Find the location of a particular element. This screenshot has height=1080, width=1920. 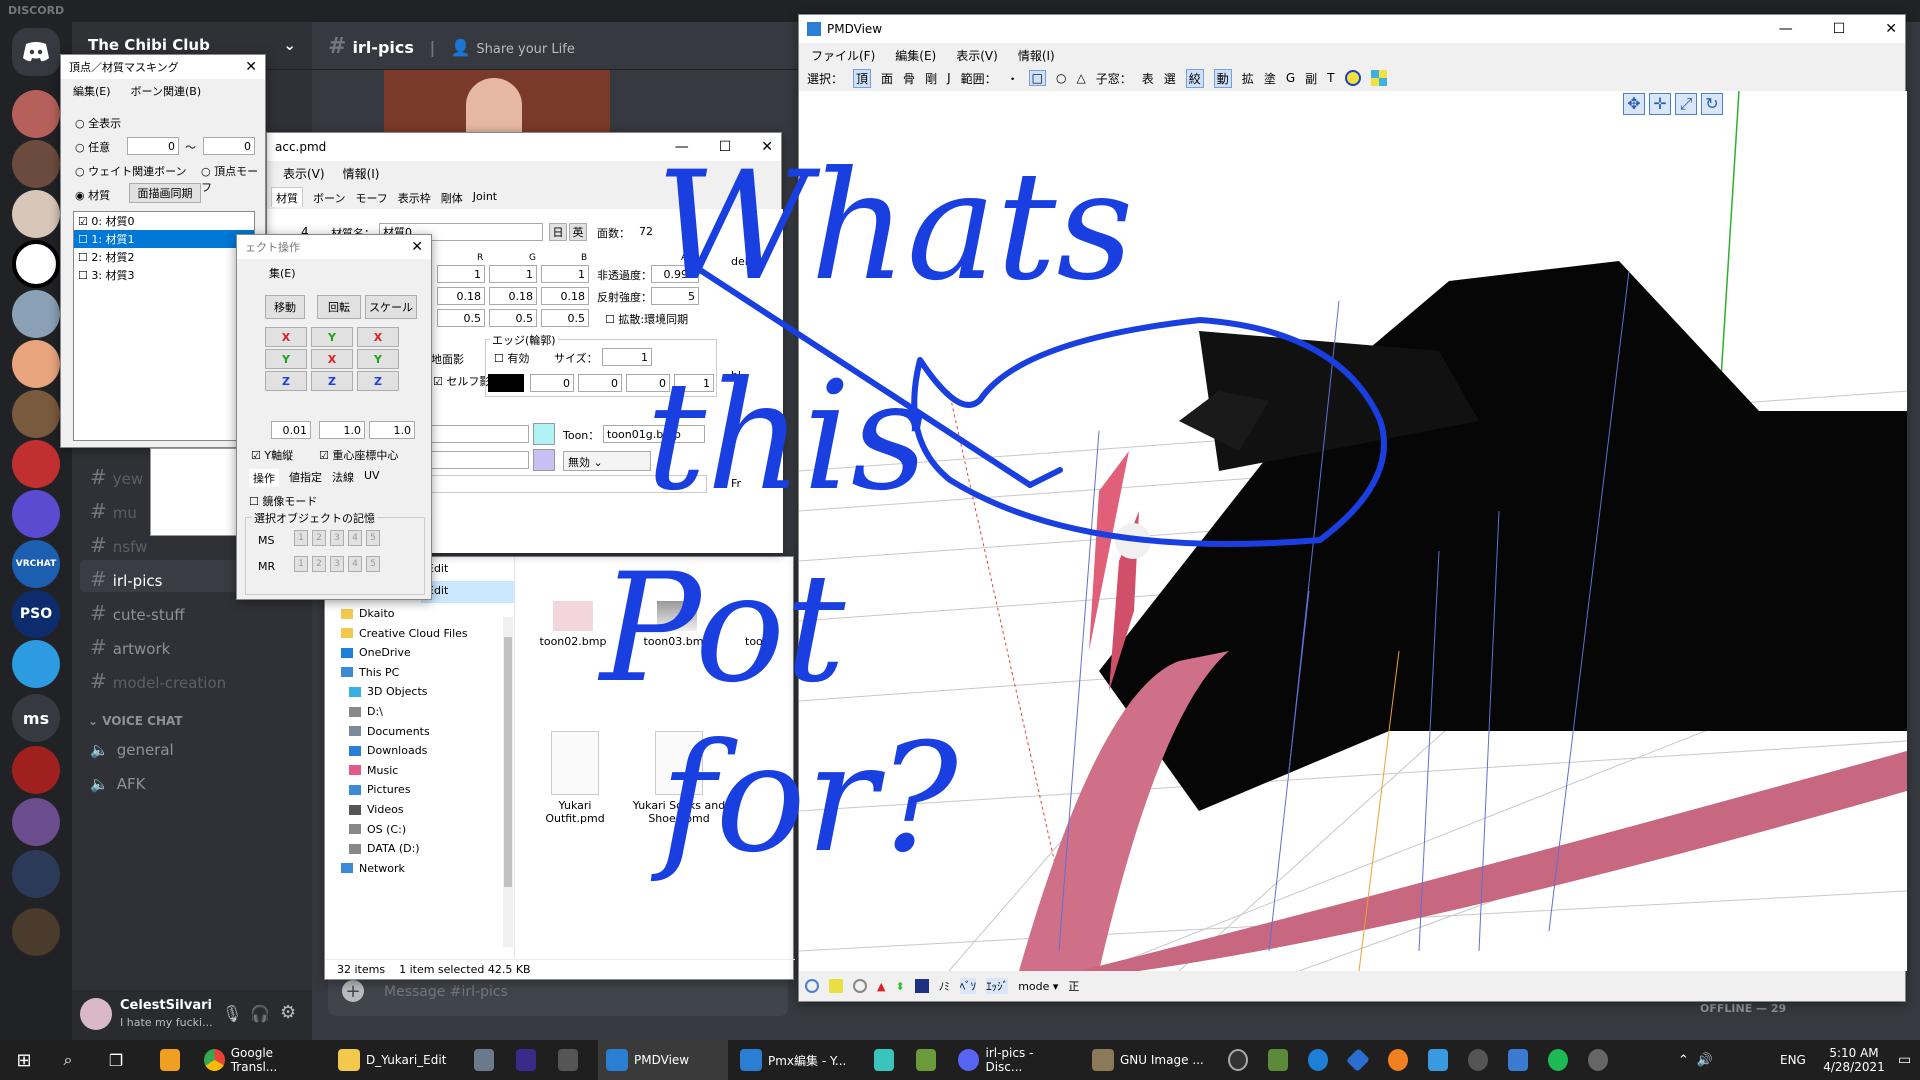

folder-icon is located at coordinates (349, 1060).